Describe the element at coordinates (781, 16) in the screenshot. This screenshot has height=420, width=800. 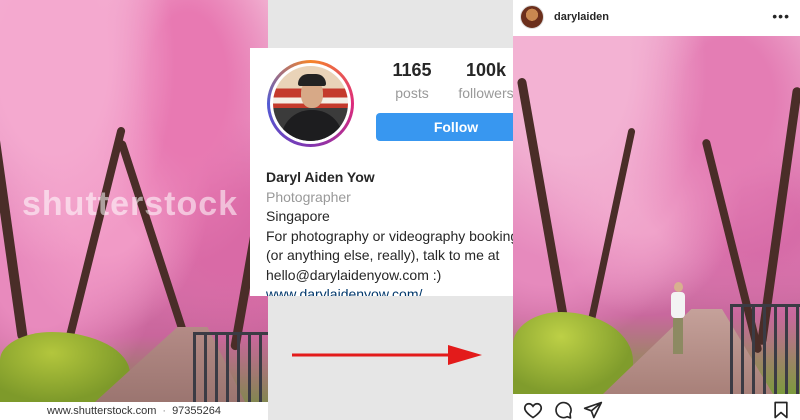
I see `more-dots-icon: •••` at that location.